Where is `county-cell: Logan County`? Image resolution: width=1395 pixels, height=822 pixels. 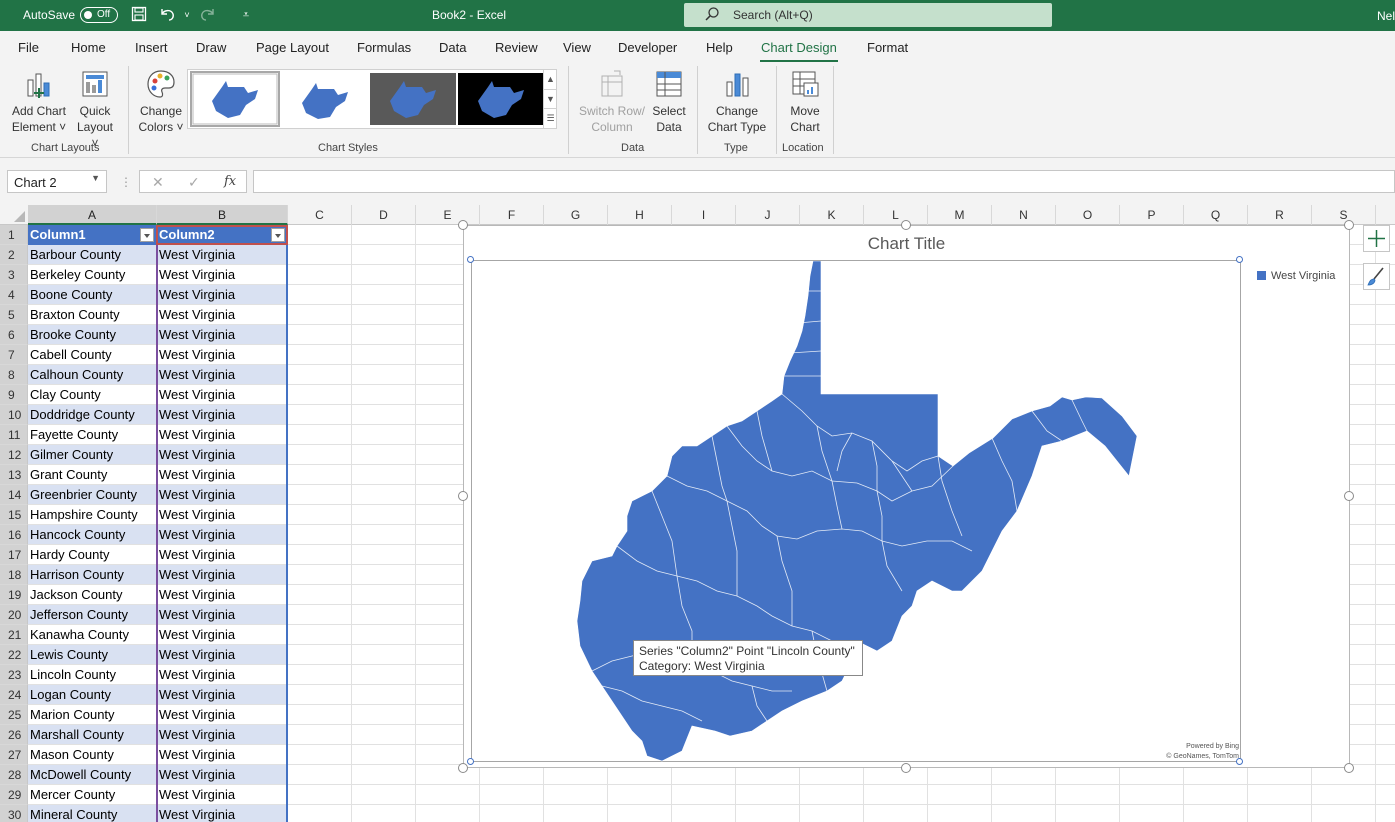 county-cell: Logan County is located at coordinates (92, 694).